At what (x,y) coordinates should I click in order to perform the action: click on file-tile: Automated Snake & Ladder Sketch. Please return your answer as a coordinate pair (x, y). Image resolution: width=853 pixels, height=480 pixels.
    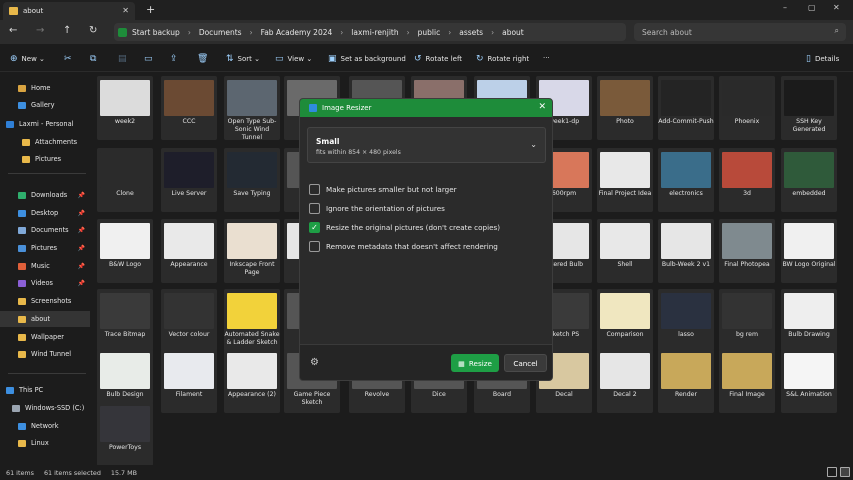
    Looking at the image, I should click on (252, 321).